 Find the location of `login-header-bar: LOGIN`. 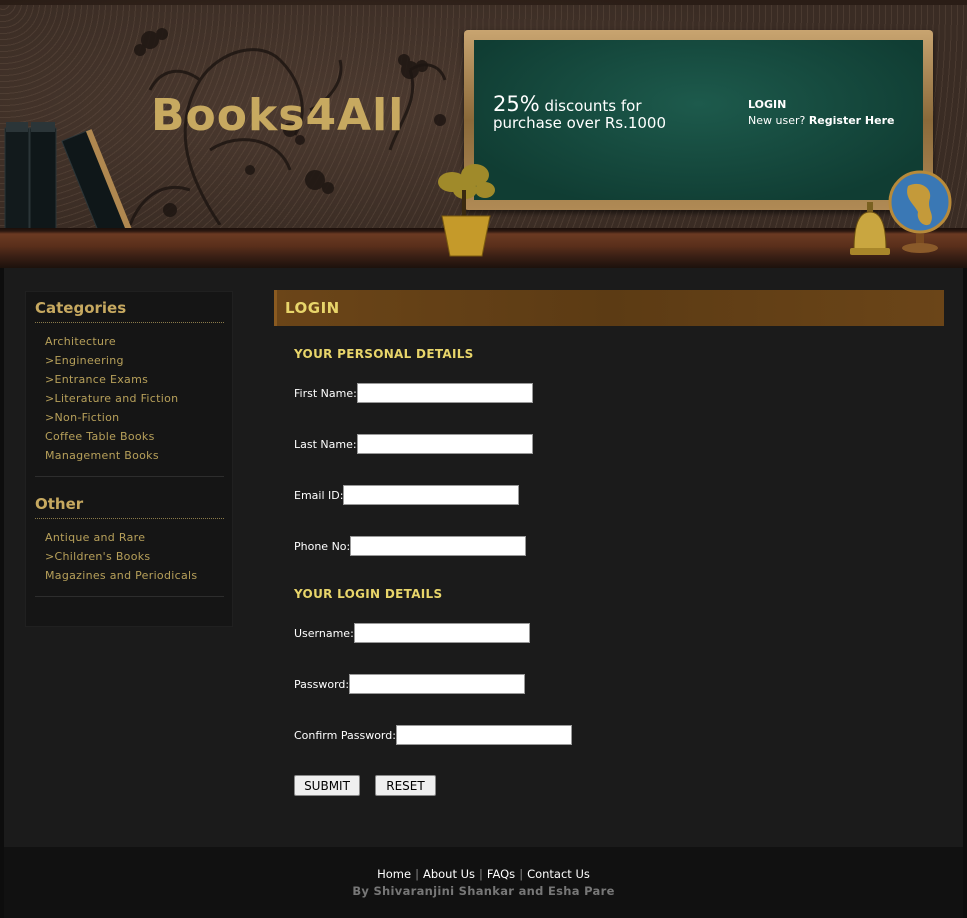

login-header-bar: LOGIN is located at coordinates (609, 308).